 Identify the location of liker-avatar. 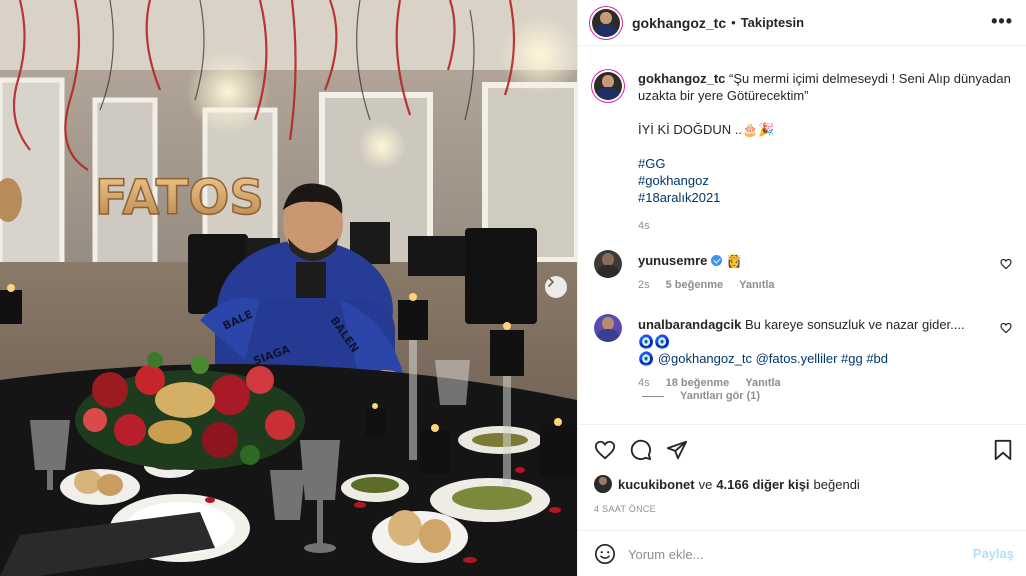
(603, 484).